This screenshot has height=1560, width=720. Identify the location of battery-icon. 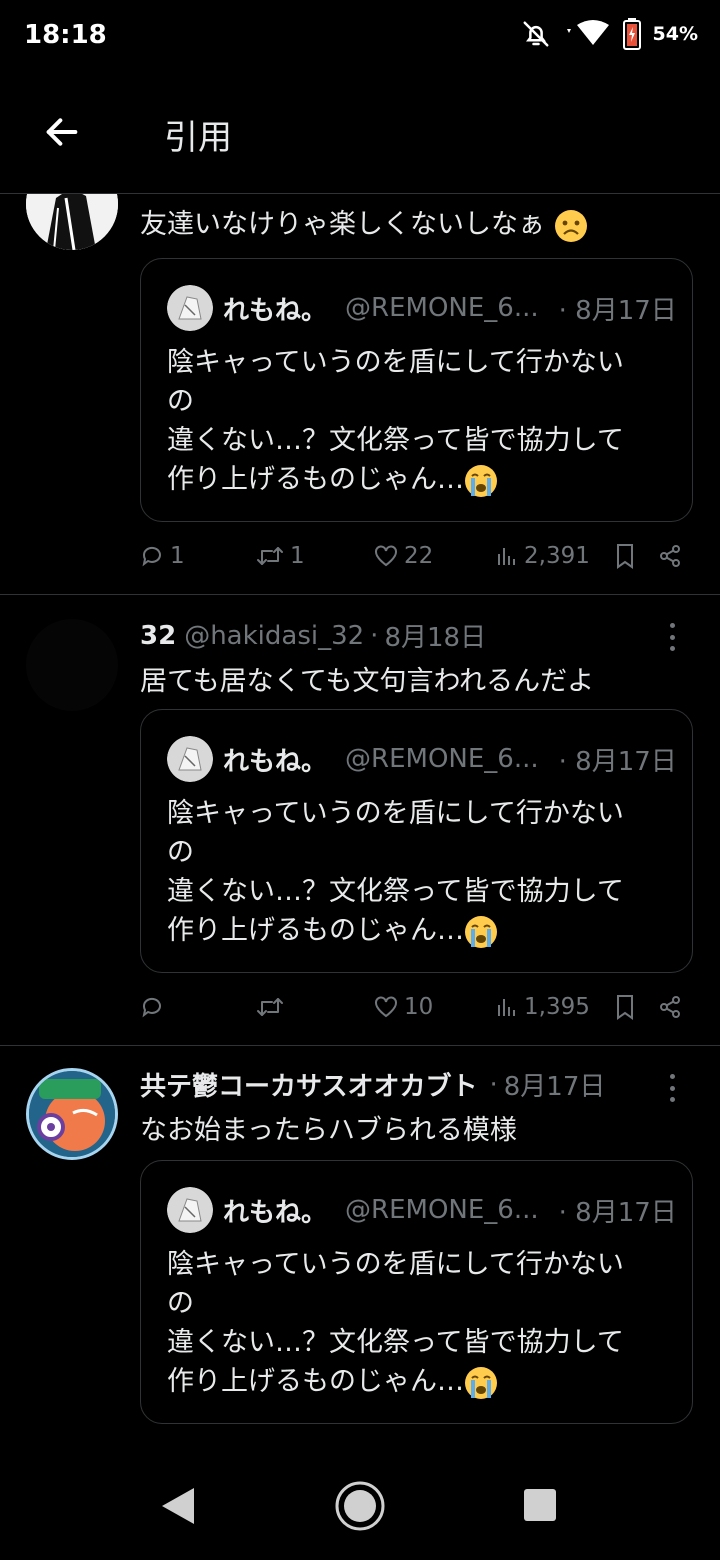
(631, 34).